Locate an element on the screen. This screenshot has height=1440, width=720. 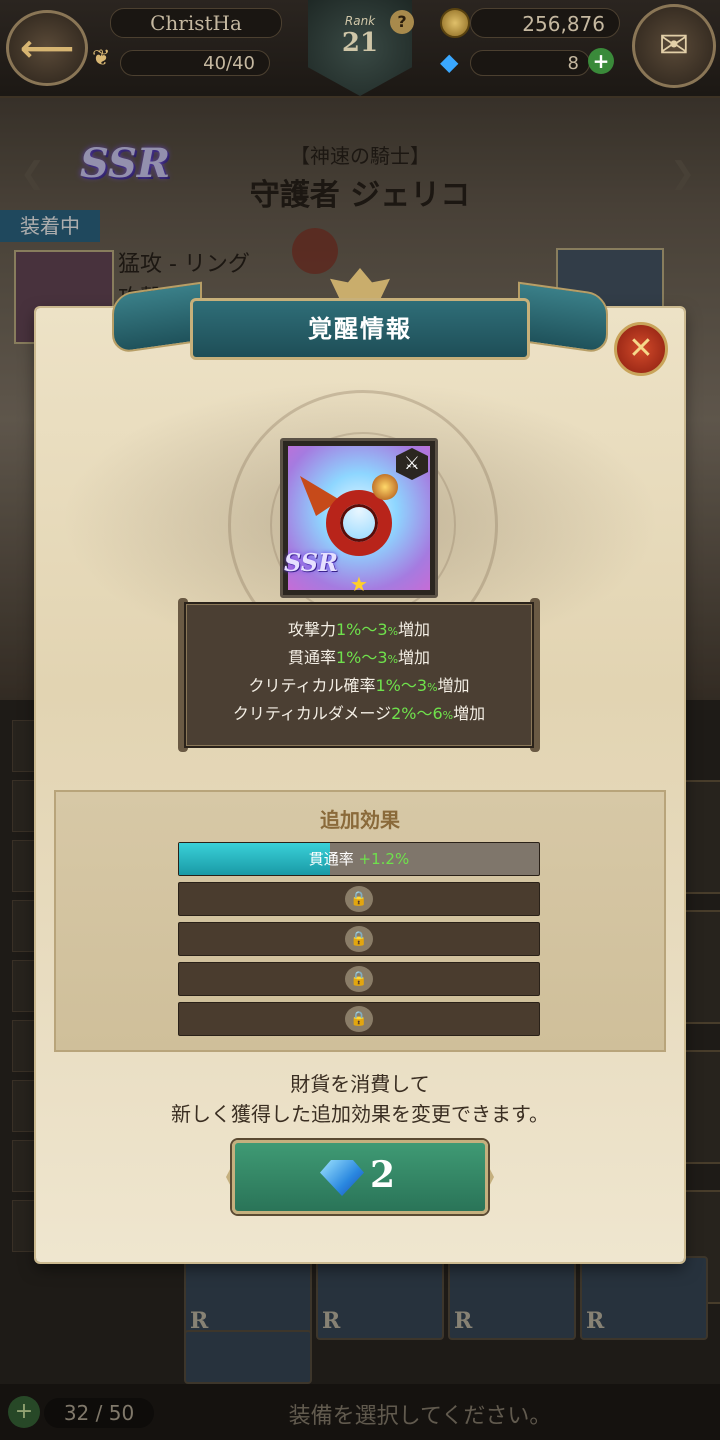
additional-effects-title: 追加効果 is located at coordinates (360, 820).